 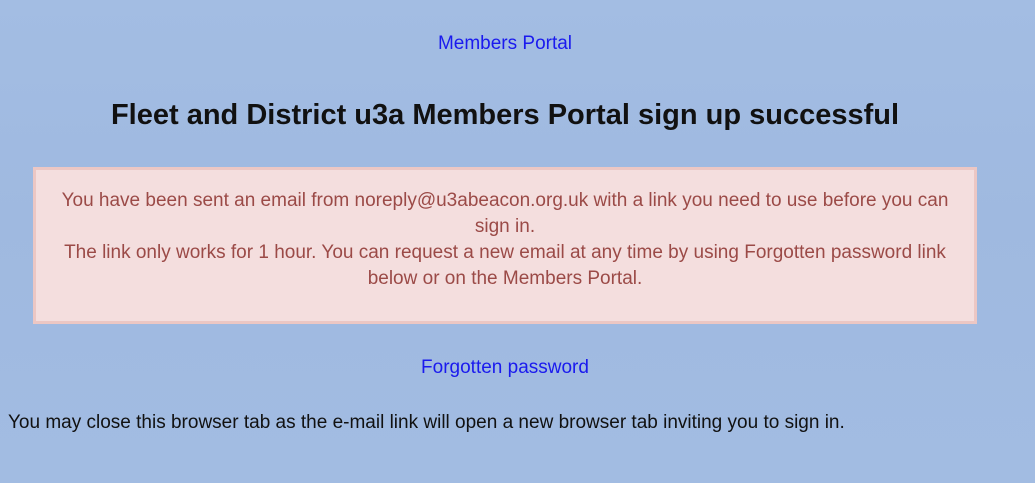 I want to click on forgotten-password-link: Forgotten password, so click(x=505, y=368).